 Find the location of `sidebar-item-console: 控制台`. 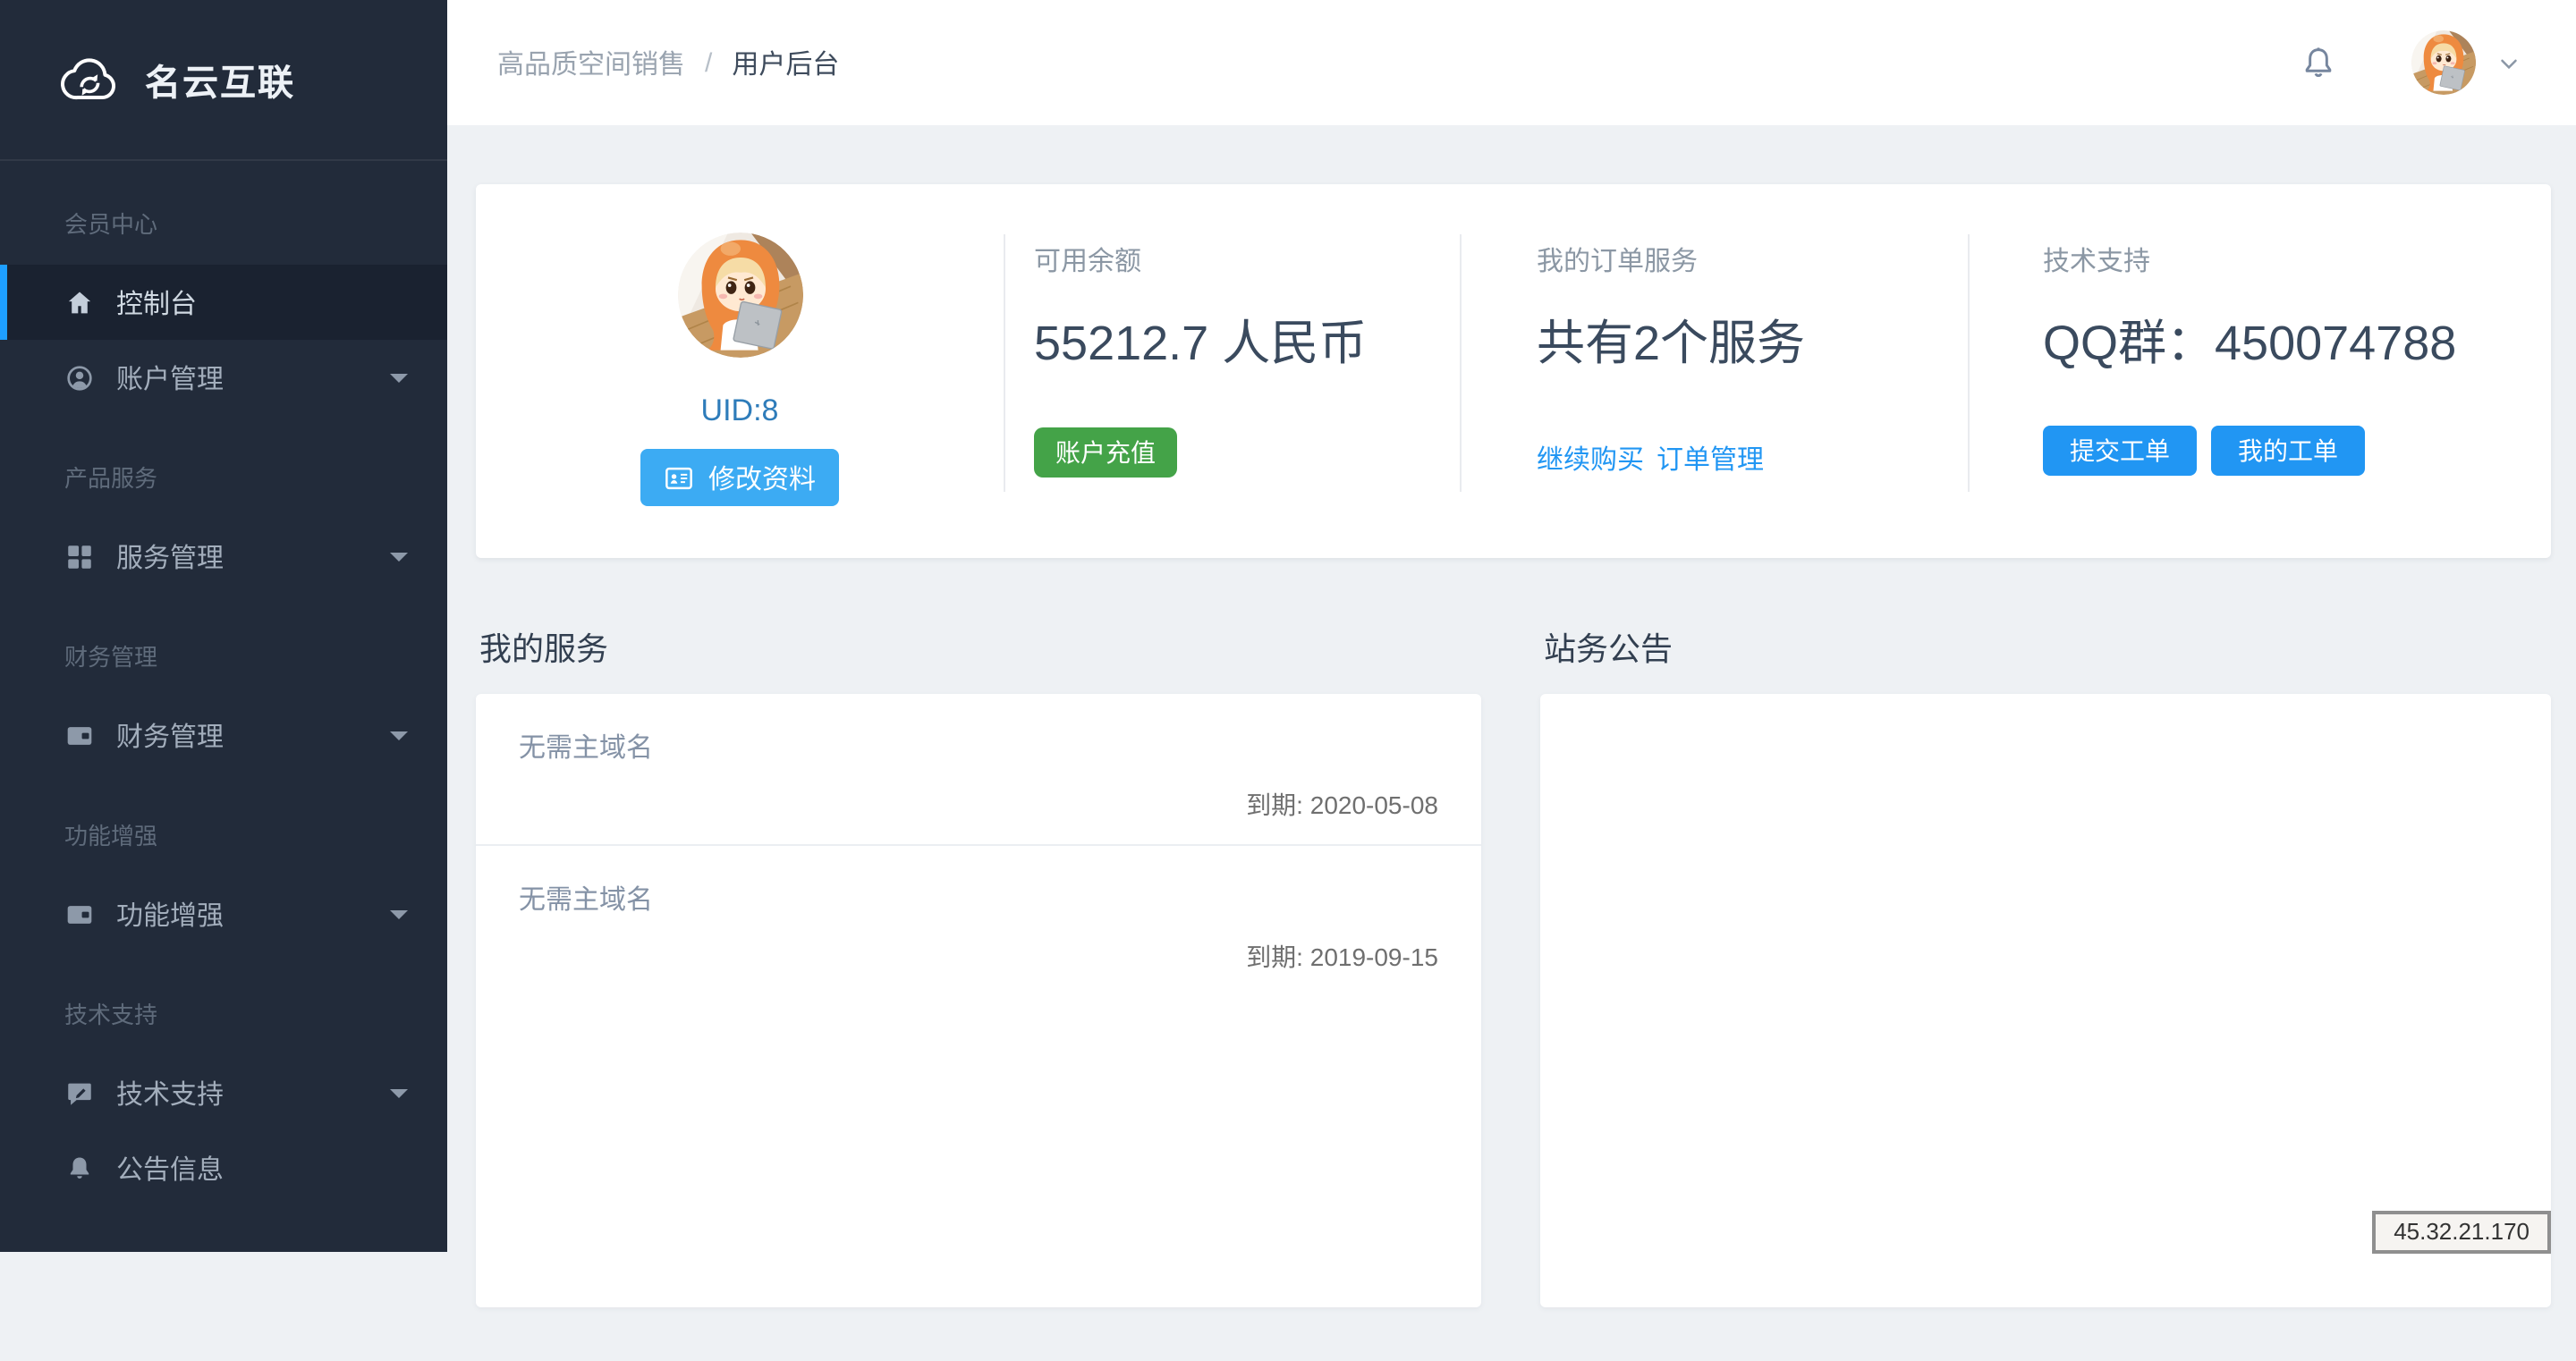

sidebar-item-console: 控制台 is located at coordinates (223, 302).